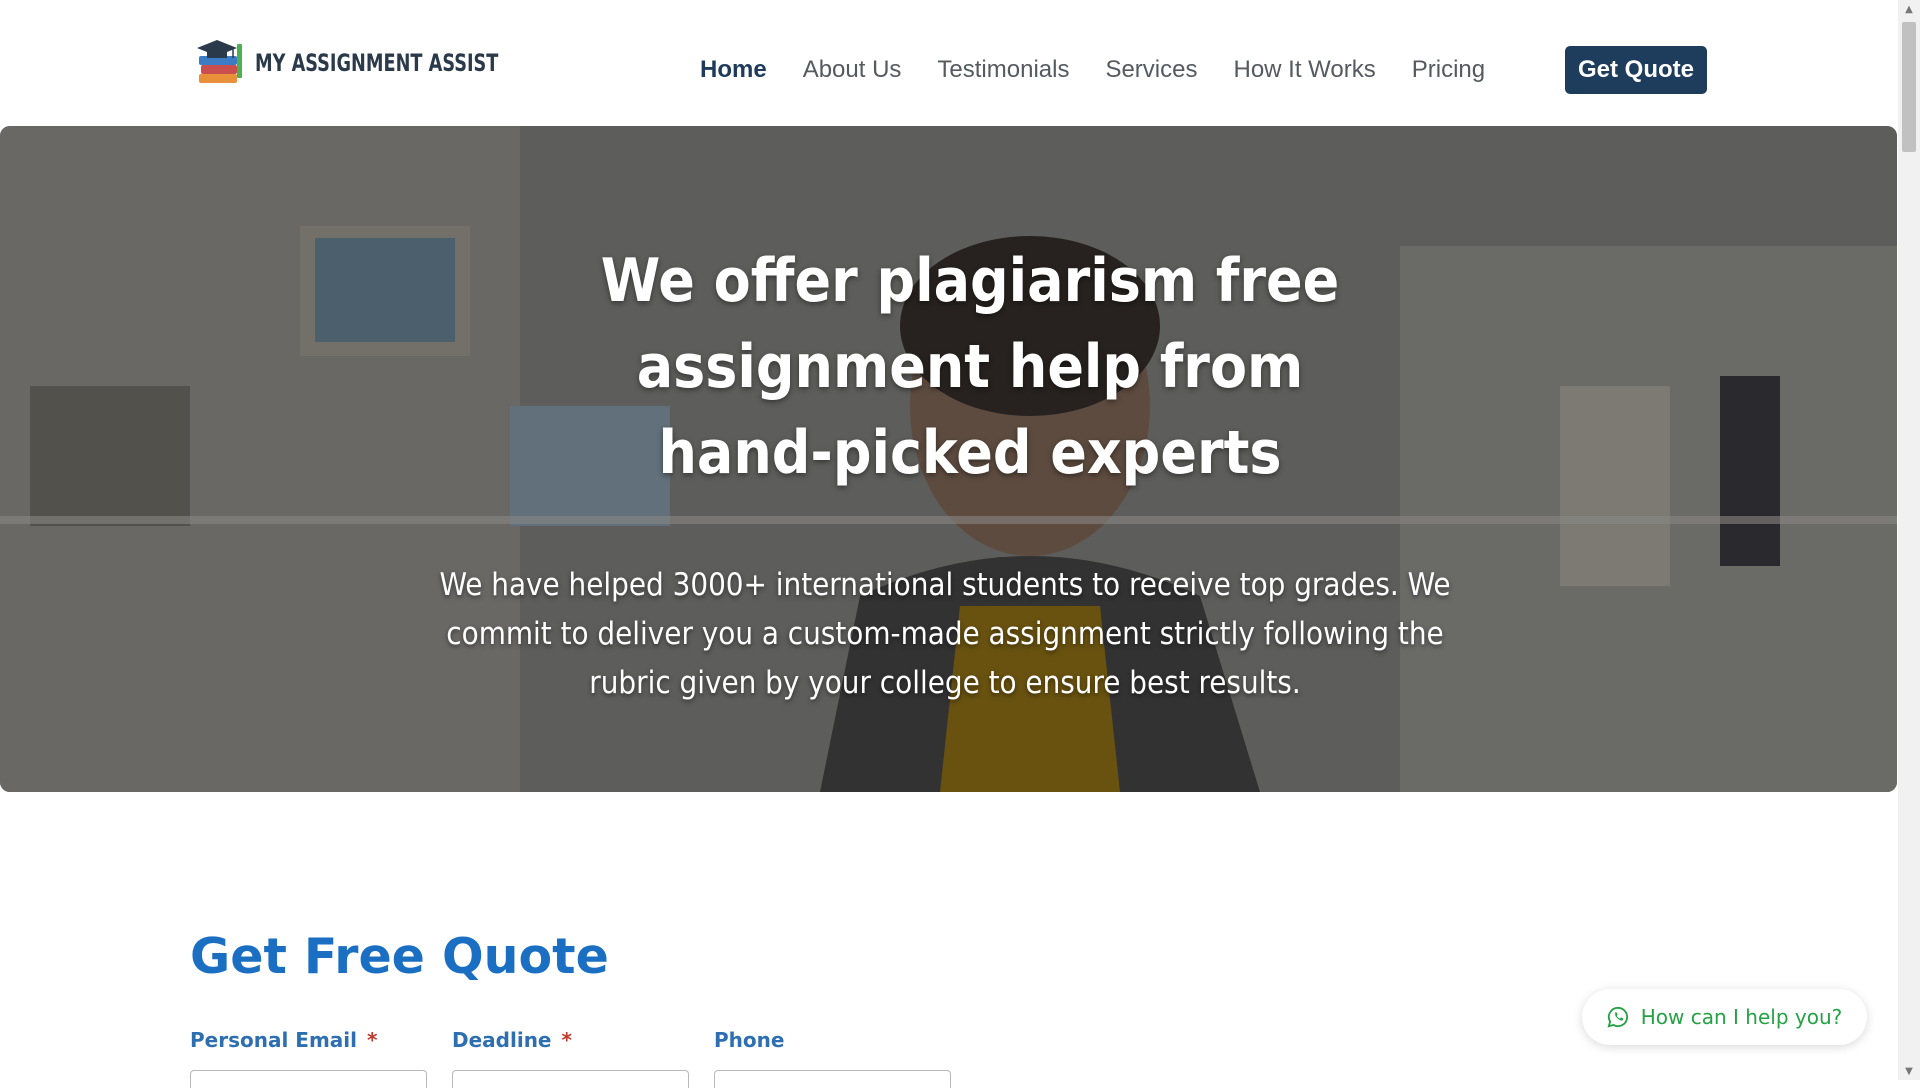  Describe the element at coordinates (1909, 87) in the screenshot. I see `scroll-thumb` at that location.